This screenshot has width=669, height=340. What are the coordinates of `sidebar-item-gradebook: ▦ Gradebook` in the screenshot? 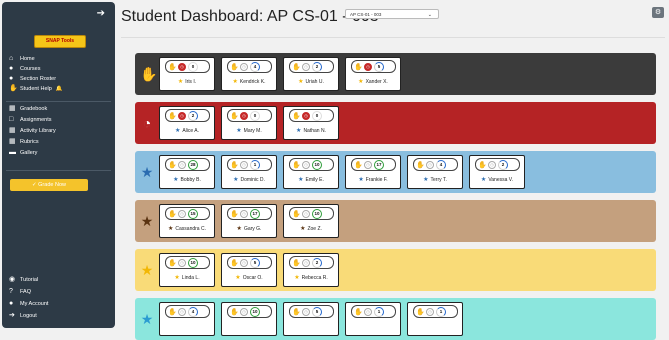 It's located at (28, 108).